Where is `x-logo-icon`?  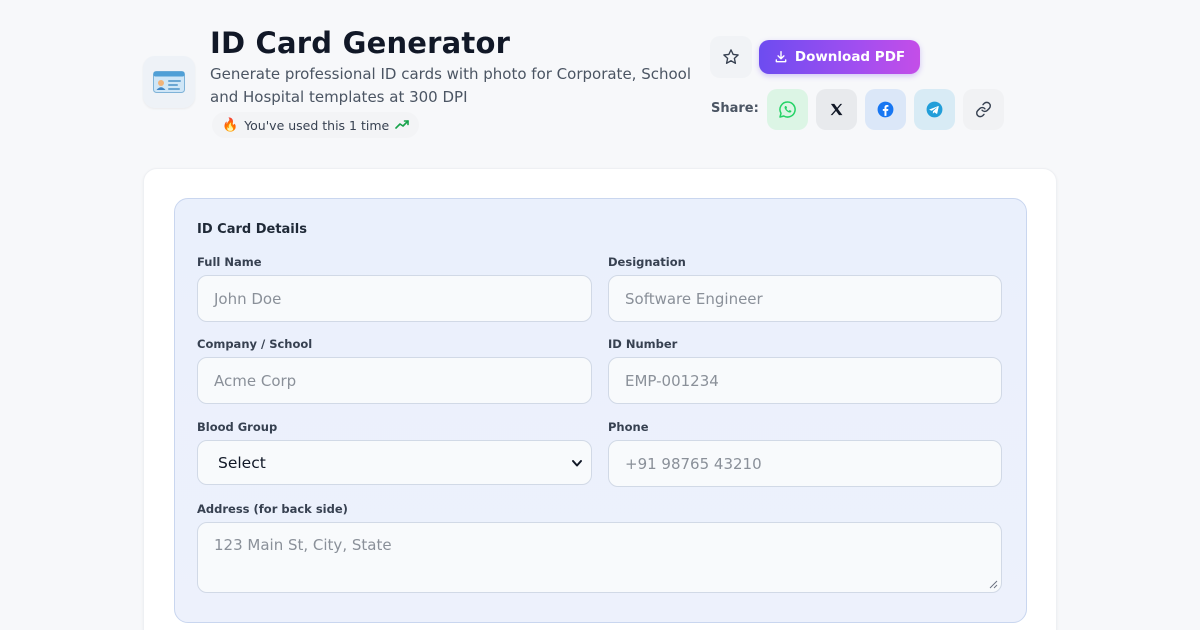
x-logo-icon is located at coordinates (836, 109).